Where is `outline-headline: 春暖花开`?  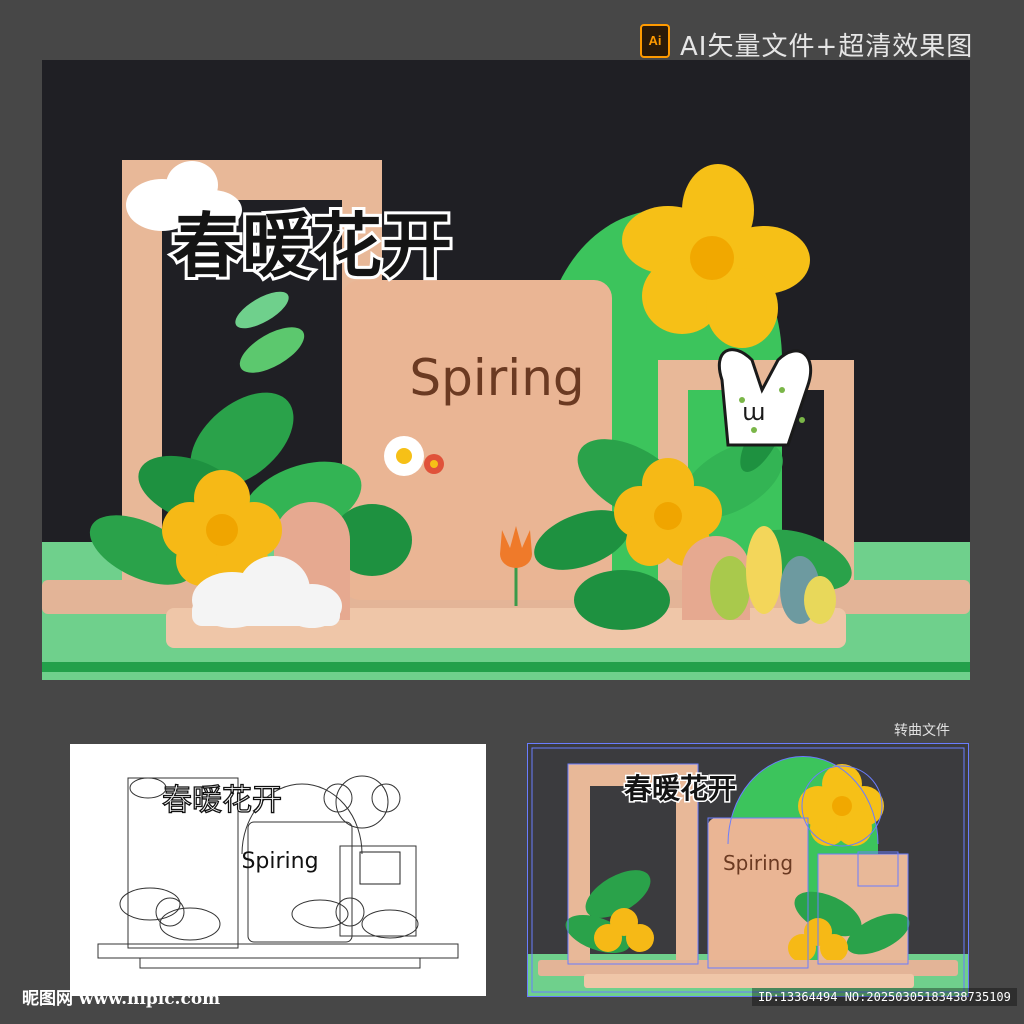 outline-headline: 春暖花开 is located at coordinates (222, 800).